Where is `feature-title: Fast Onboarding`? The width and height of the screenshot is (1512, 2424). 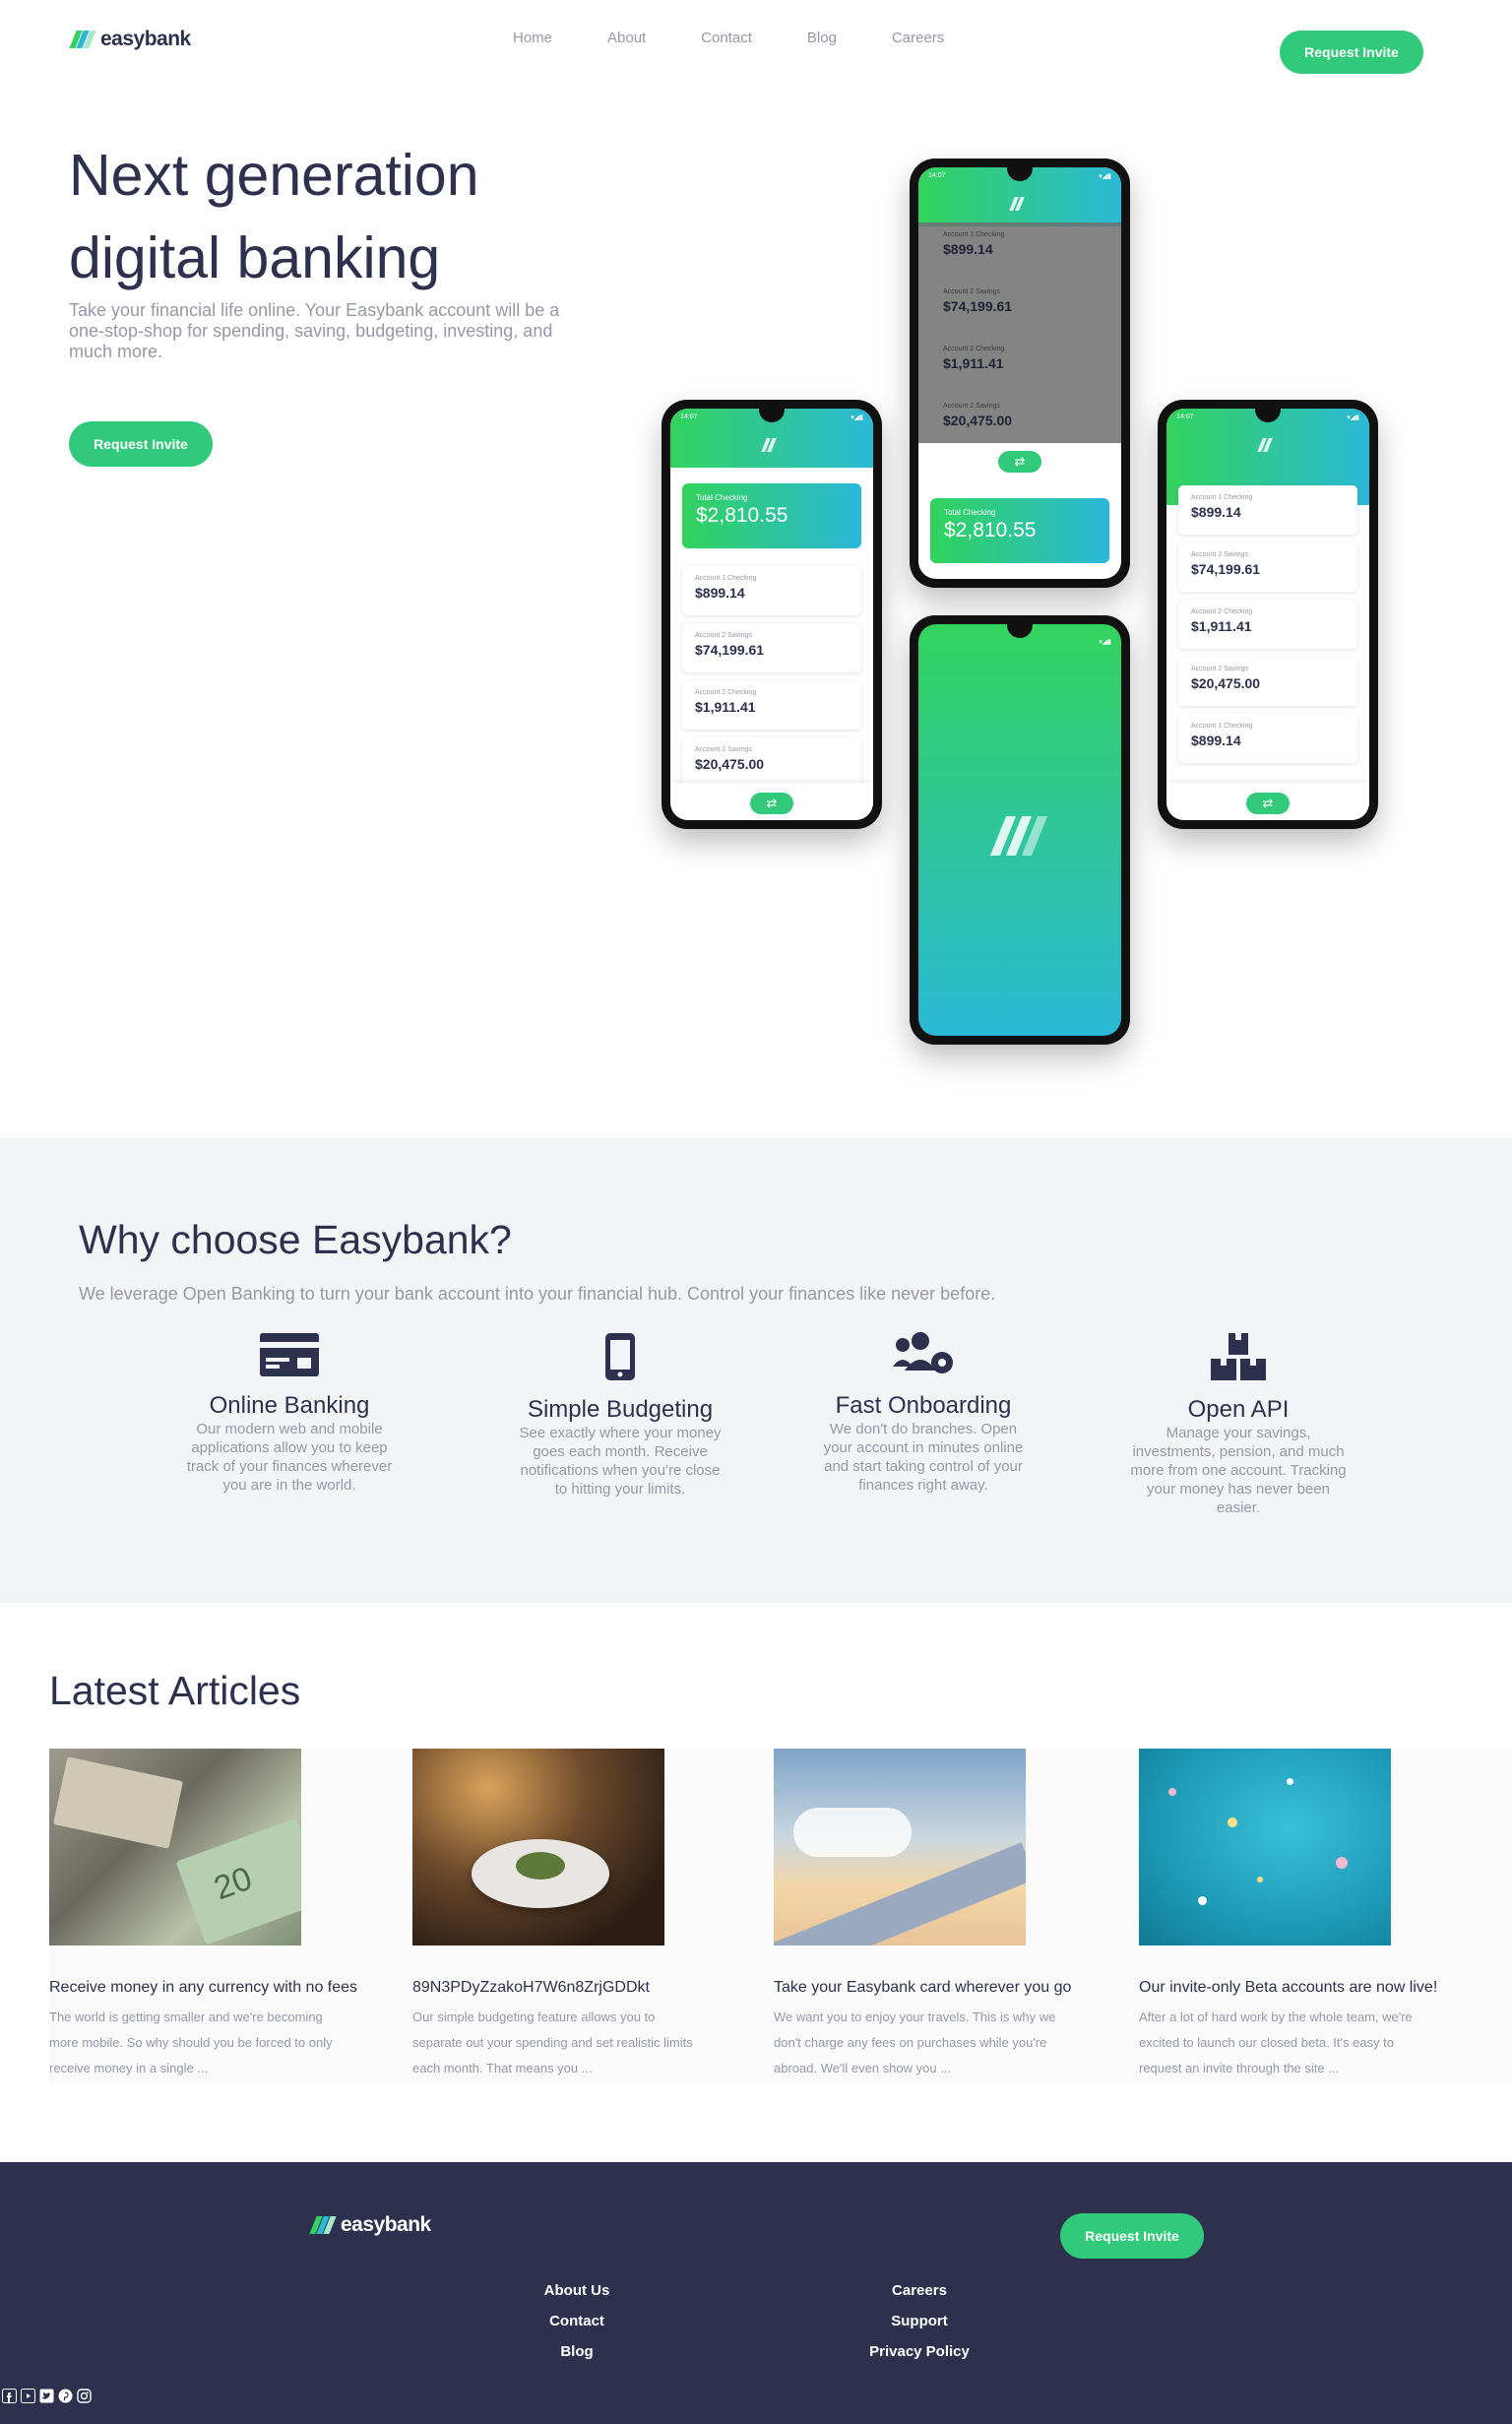
feature-title: Fast Onboarding is located at coordinates (923, 1405).